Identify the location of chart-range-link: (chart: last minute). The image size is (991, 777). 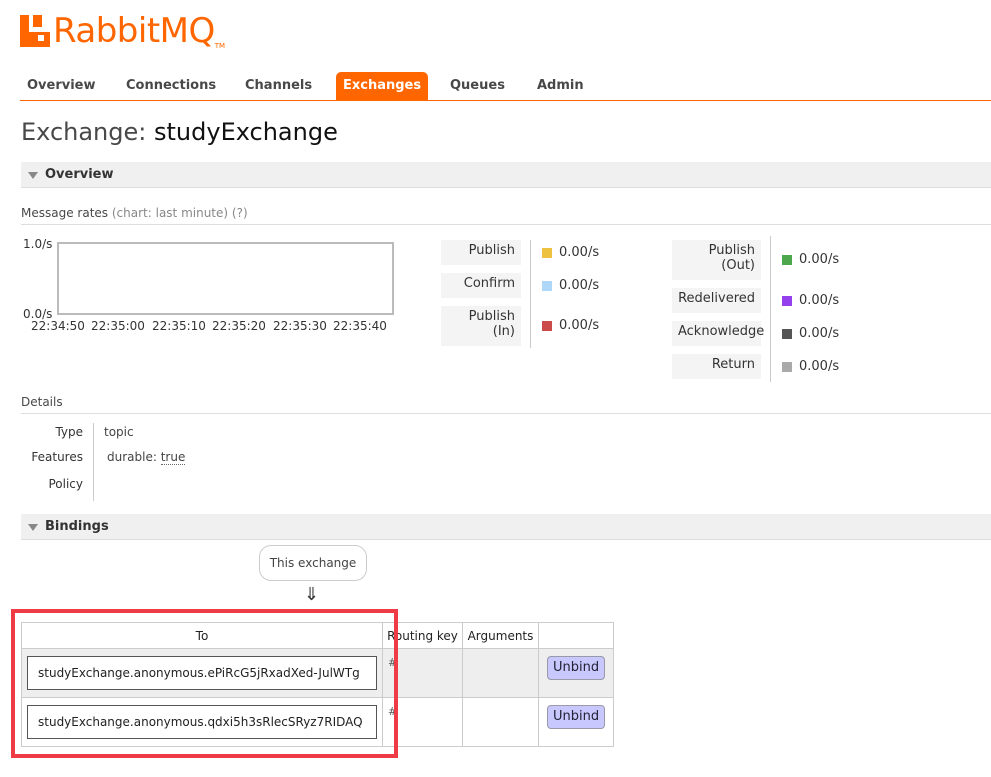
(170, 213).